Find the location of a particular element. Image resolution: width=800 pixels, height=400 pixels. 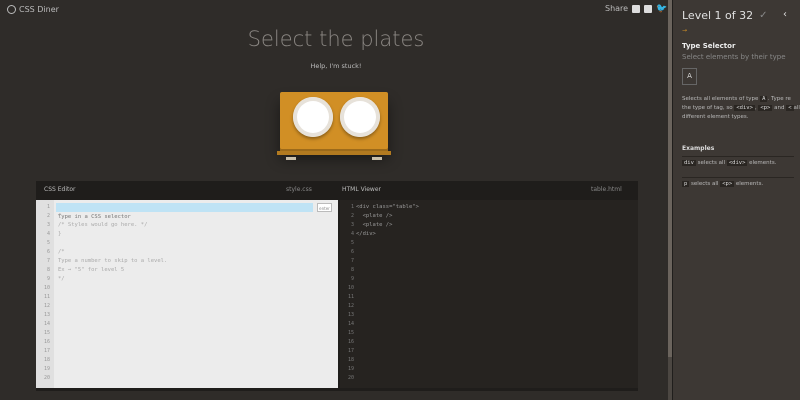

app-name: CSS Diner is located at coordinates (39, 9).